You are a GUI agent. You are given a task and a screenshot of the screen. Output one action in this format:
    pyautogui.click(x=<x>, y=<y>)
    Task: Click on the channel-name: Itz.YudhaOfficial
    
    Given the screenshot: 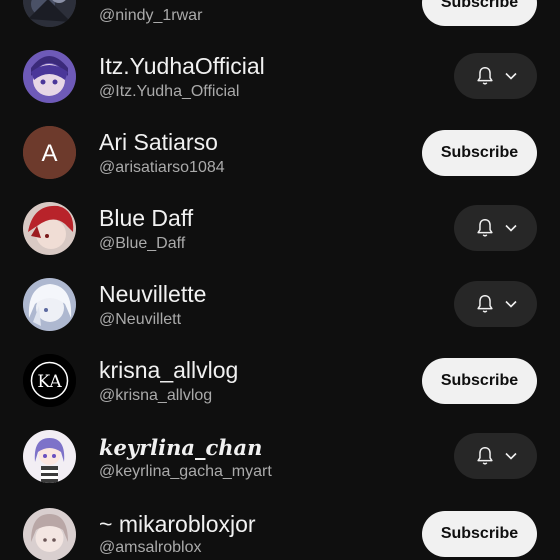 What is the action you would take?
    pyautogui.click(x=182, y=66)
    